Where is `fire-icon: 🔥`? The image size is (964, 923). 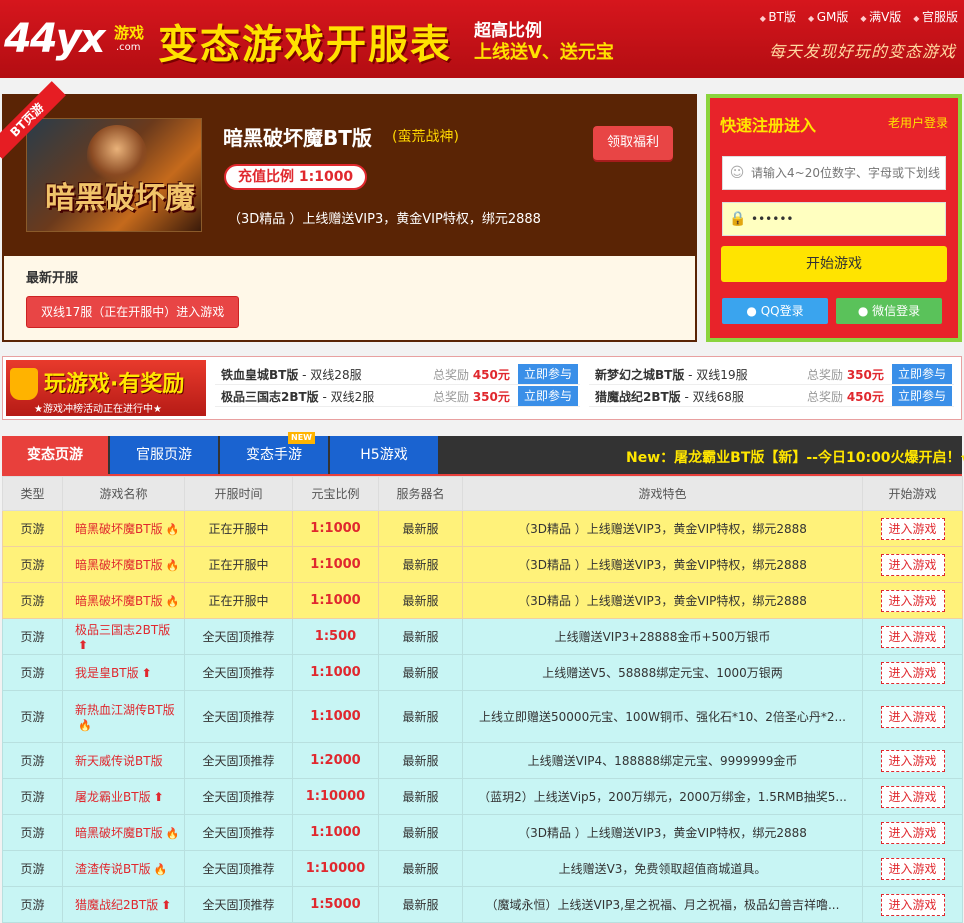
fire-icon: 🔥 is located at coordinates (172, 601).